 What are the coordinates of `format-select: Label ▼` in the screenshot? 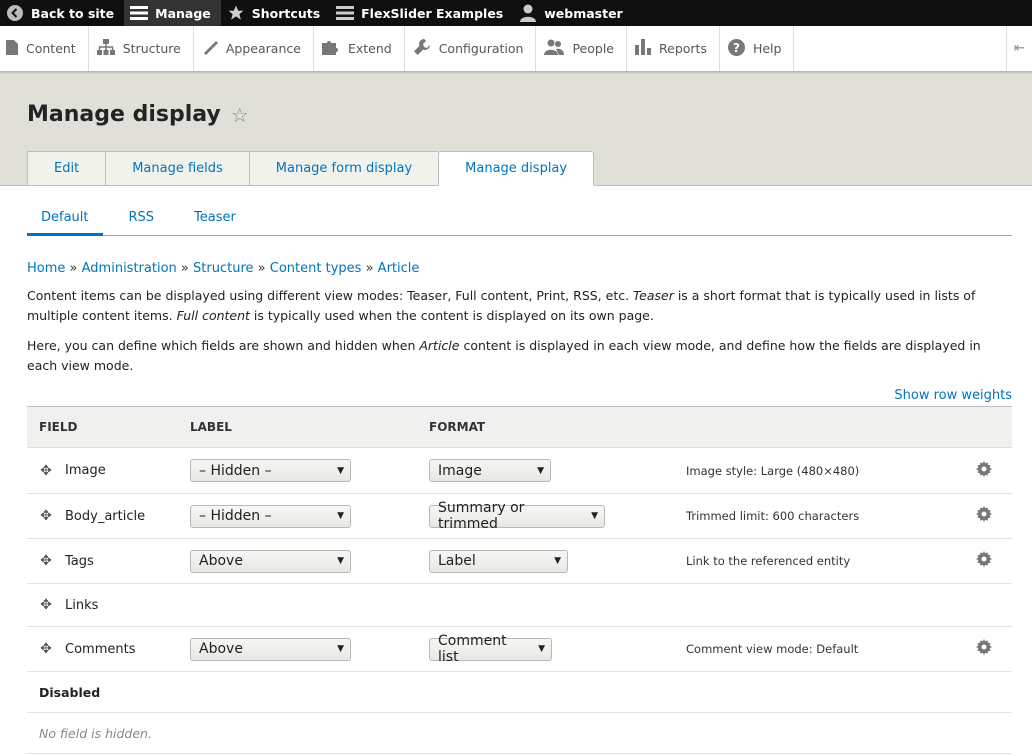 It's located at (498, 561).